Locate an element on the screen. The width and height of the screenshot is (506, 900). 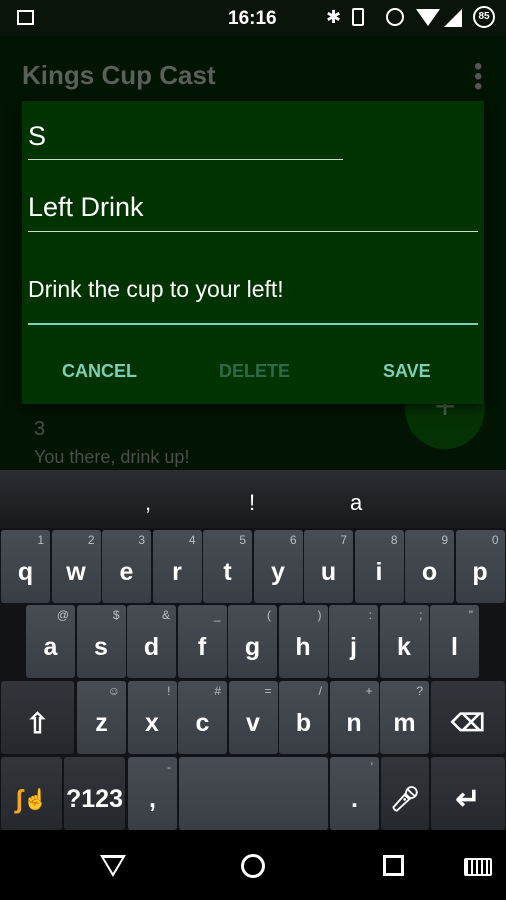
key-label: n is located at coordinates (354, 723).